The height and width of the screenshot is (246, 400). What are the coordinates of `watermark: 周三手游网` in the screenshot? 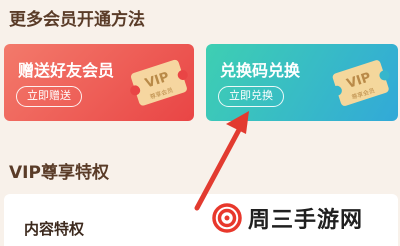 It's located at (287, 218).